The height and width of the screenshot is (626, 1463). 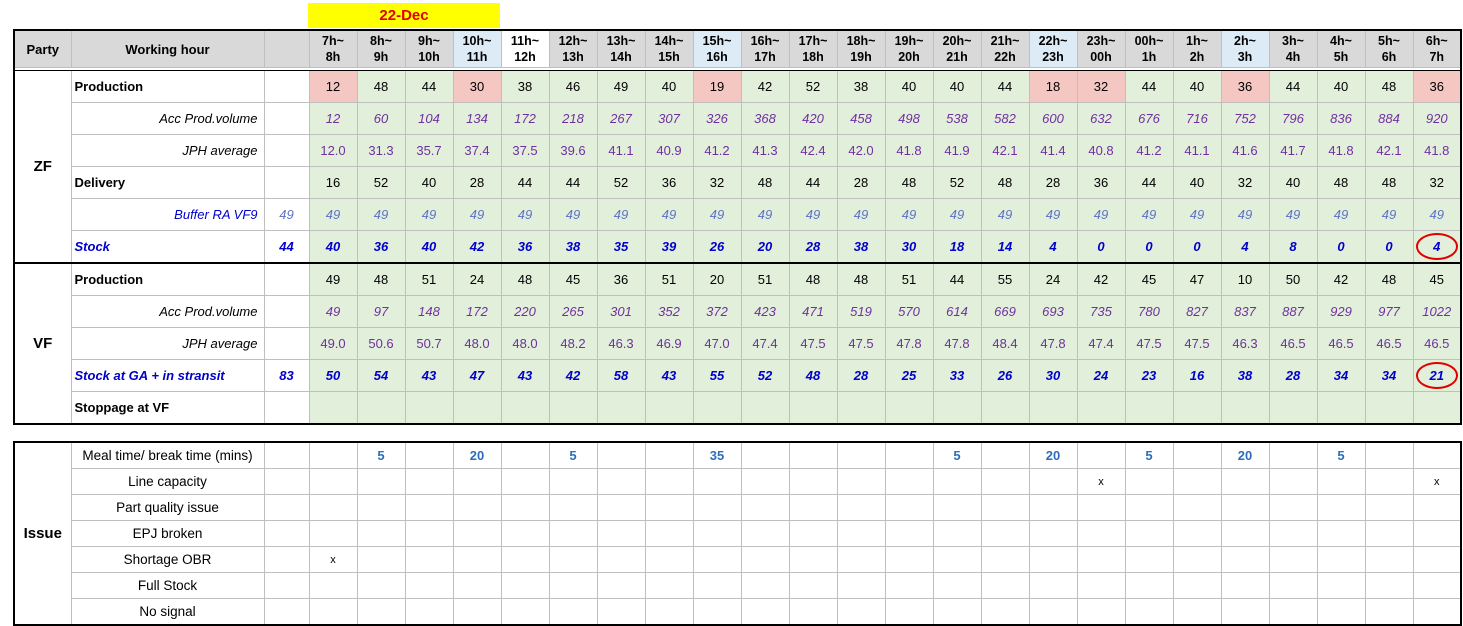 What do you see at coordinates (381, 150) in the screenshot?
I see `value-cell: 31.3` at bounding box center [381, 150].